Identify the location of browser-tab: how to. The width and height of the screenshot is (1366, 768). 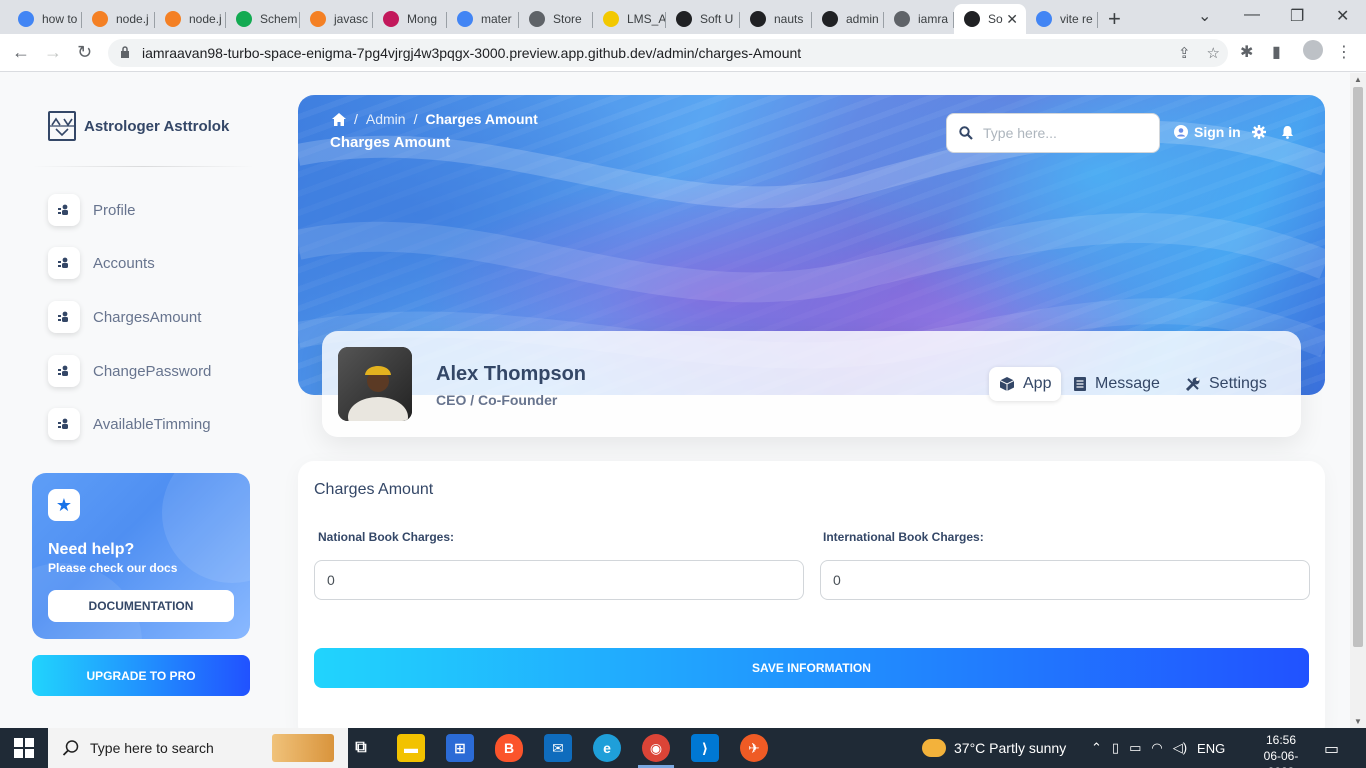
(45, 19).